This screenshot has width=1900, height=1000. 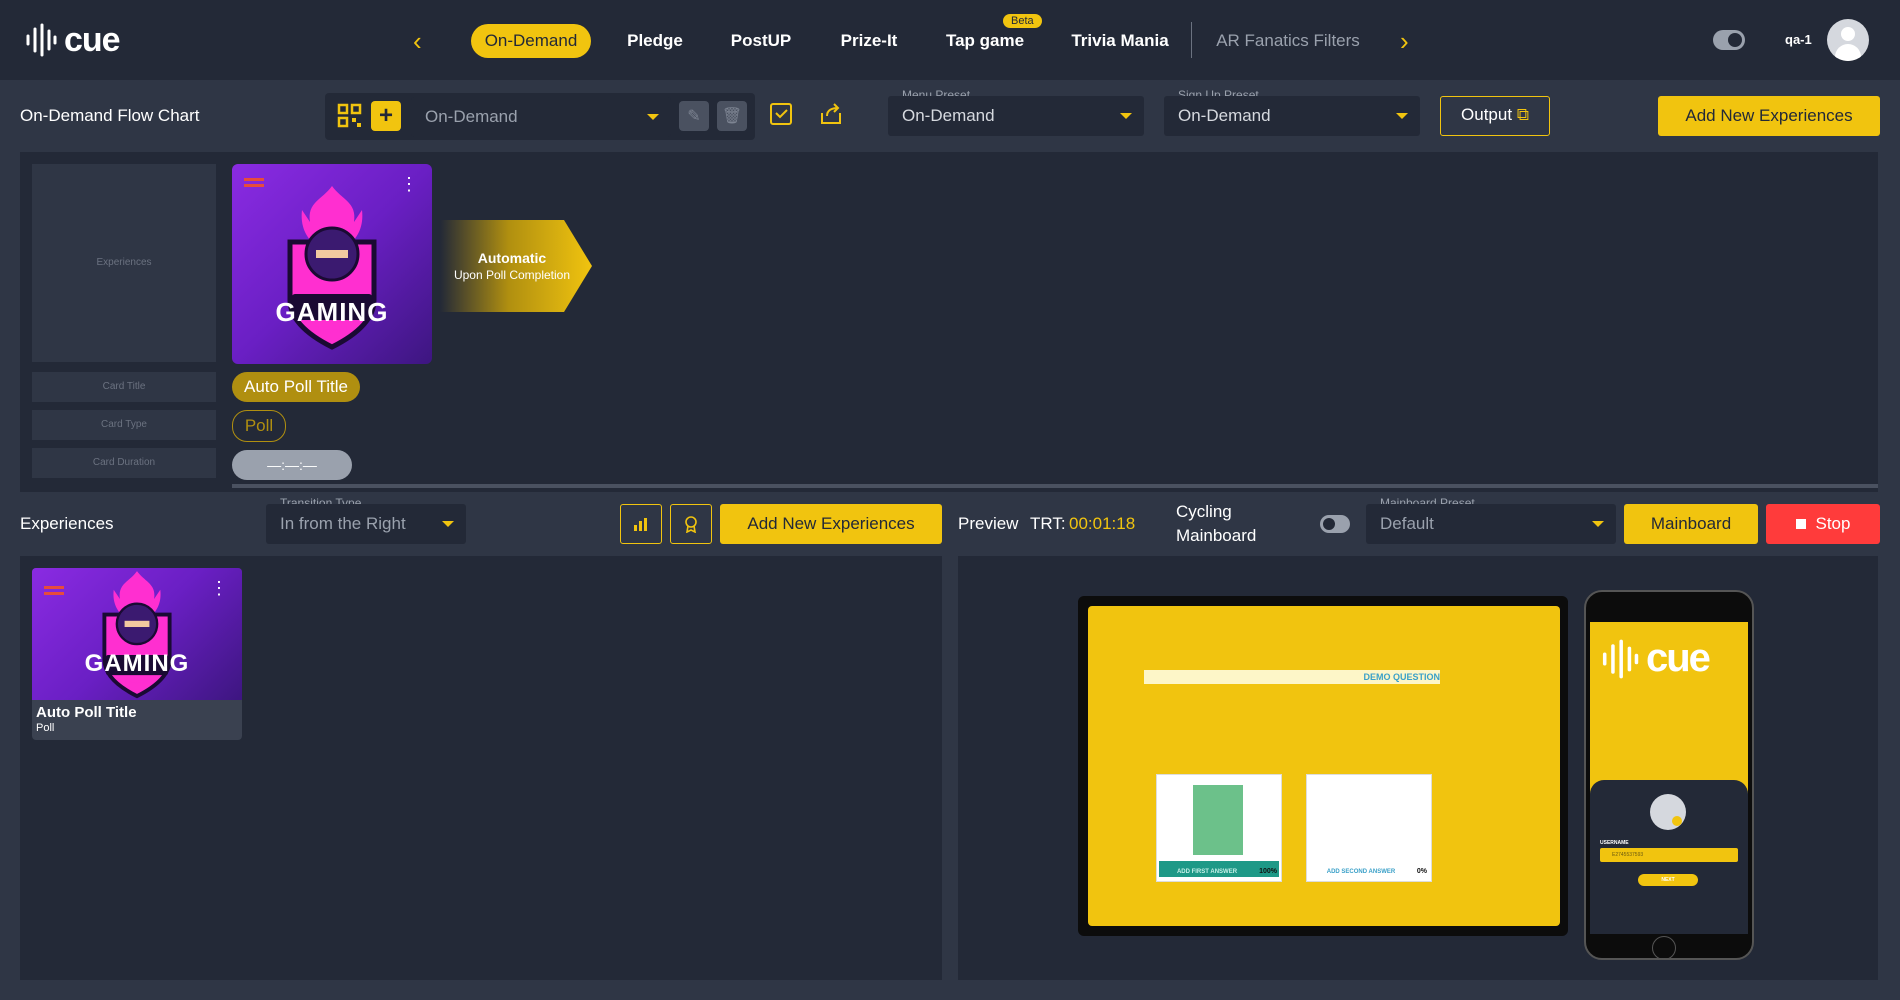 I want to click on signup-preset-select: On-Demand, so click(x=1292, y=116).